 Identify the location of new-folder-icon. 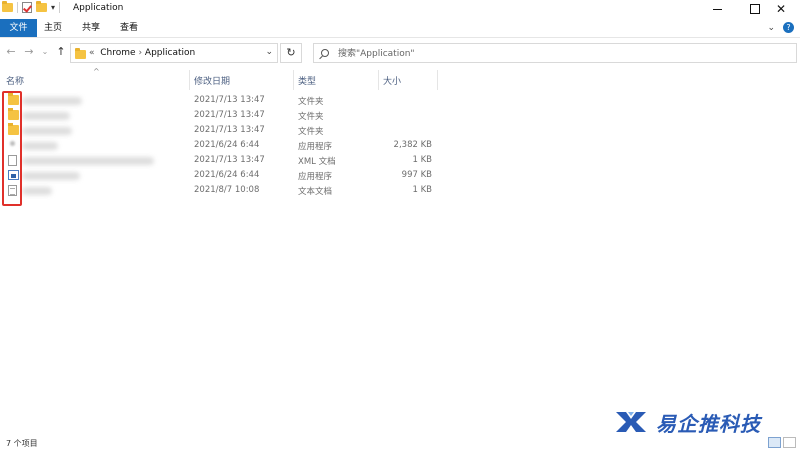
(41, 6).